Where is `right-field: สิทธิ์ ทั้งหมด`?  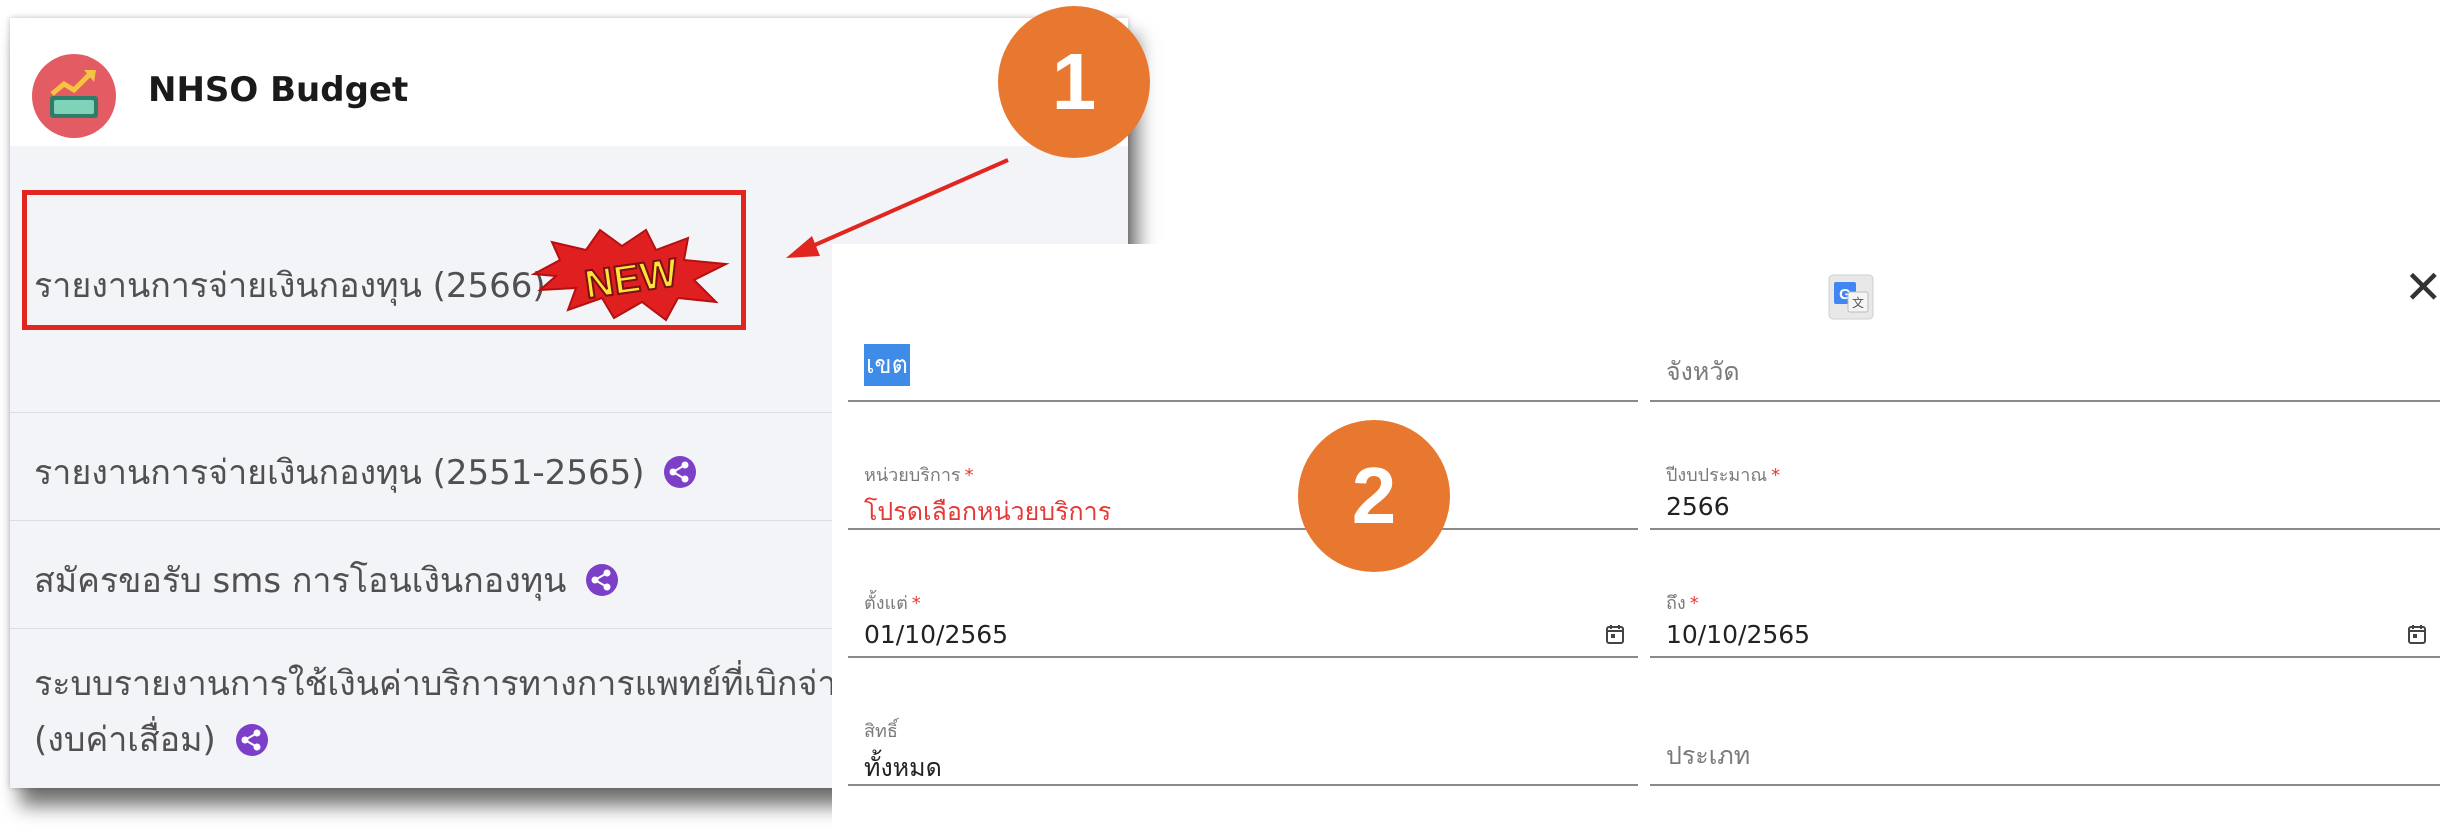
right-field: สิทธิ์ ทั้งหมด is located at coordinates (1243, 747).